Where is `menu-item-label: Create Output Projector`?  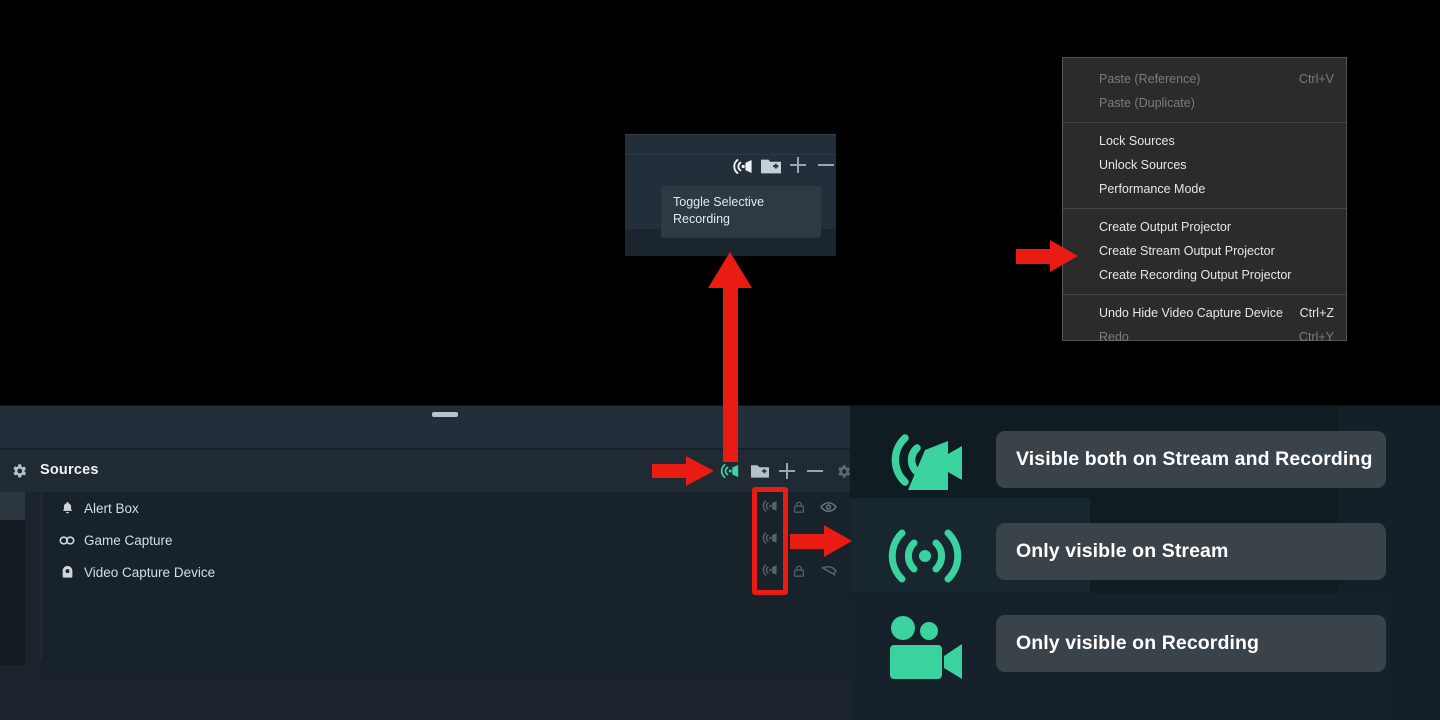
menu-item-label: Create Output Projector is located at coordinates (1165, 227).